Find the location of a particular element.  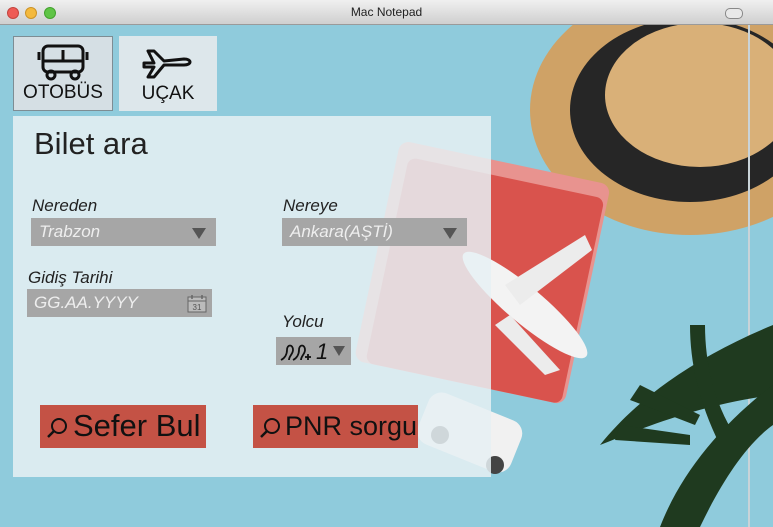

to-value: Ankara(AŞTİ) is located at coordinates (341, 231).